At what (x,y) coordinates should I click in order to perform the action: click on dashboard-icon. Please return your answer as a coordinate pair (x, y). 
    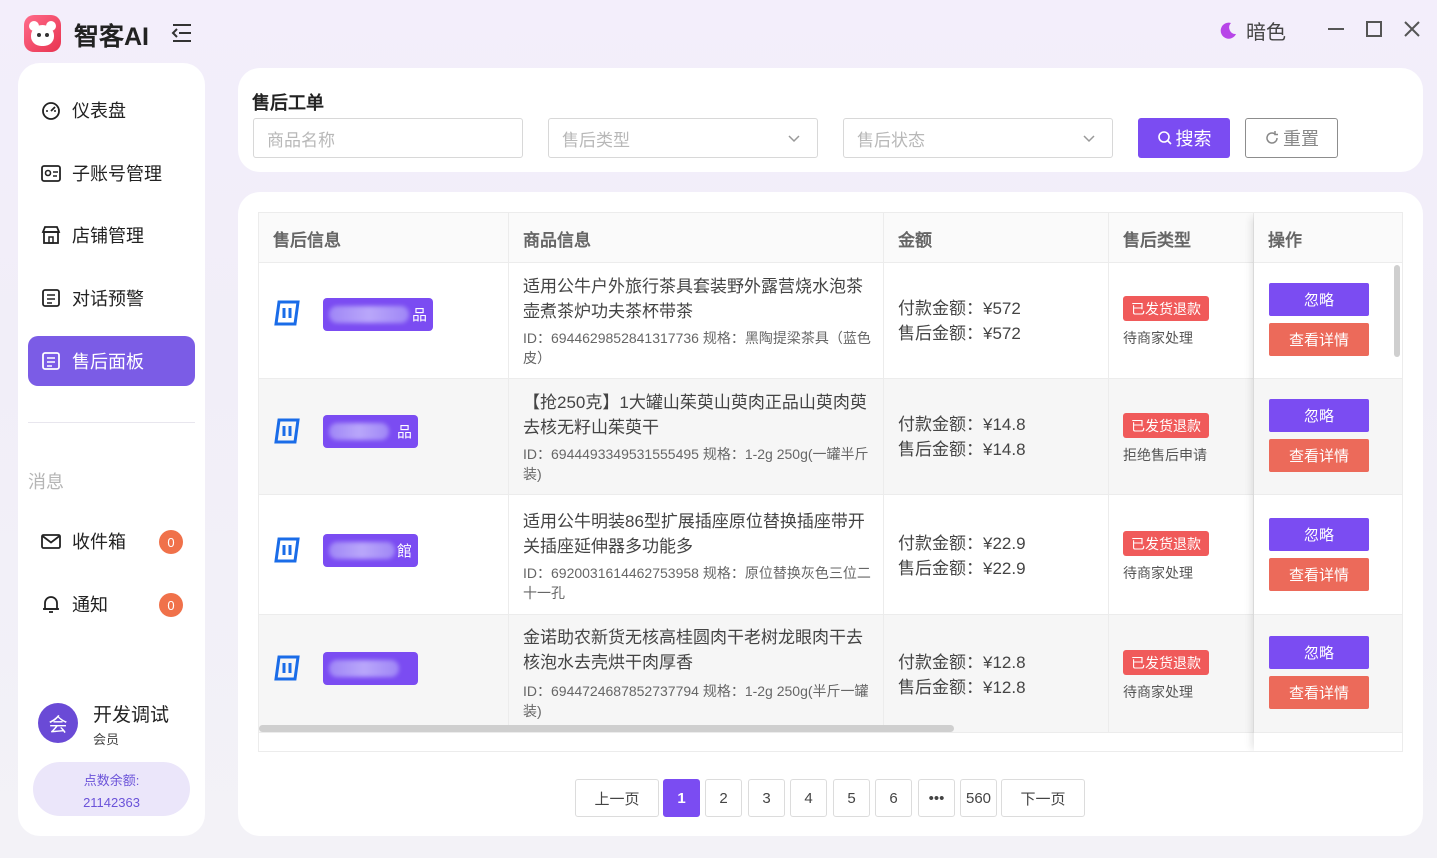
    Looking at the image, I should click on (51, 110).